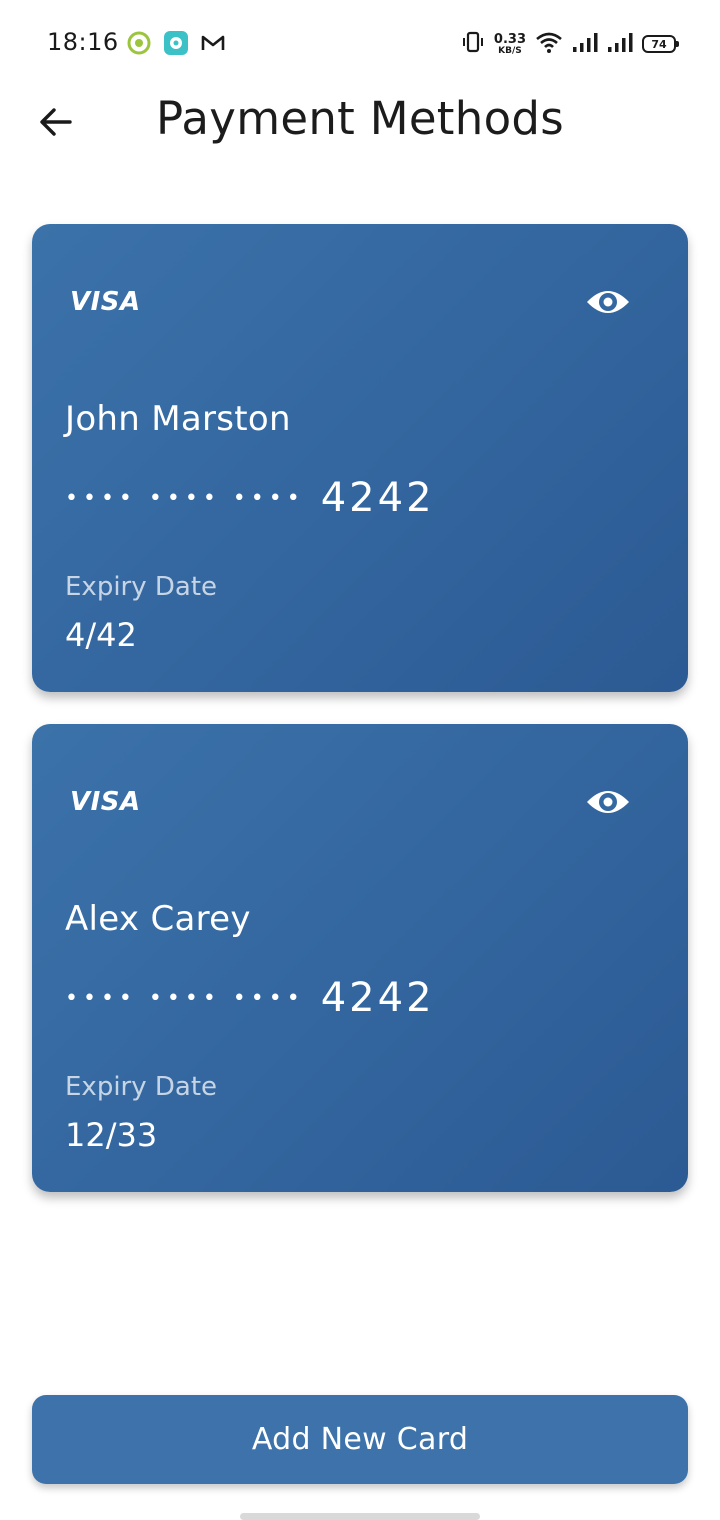  I want to click on wifi-icon, so click(549, 44).